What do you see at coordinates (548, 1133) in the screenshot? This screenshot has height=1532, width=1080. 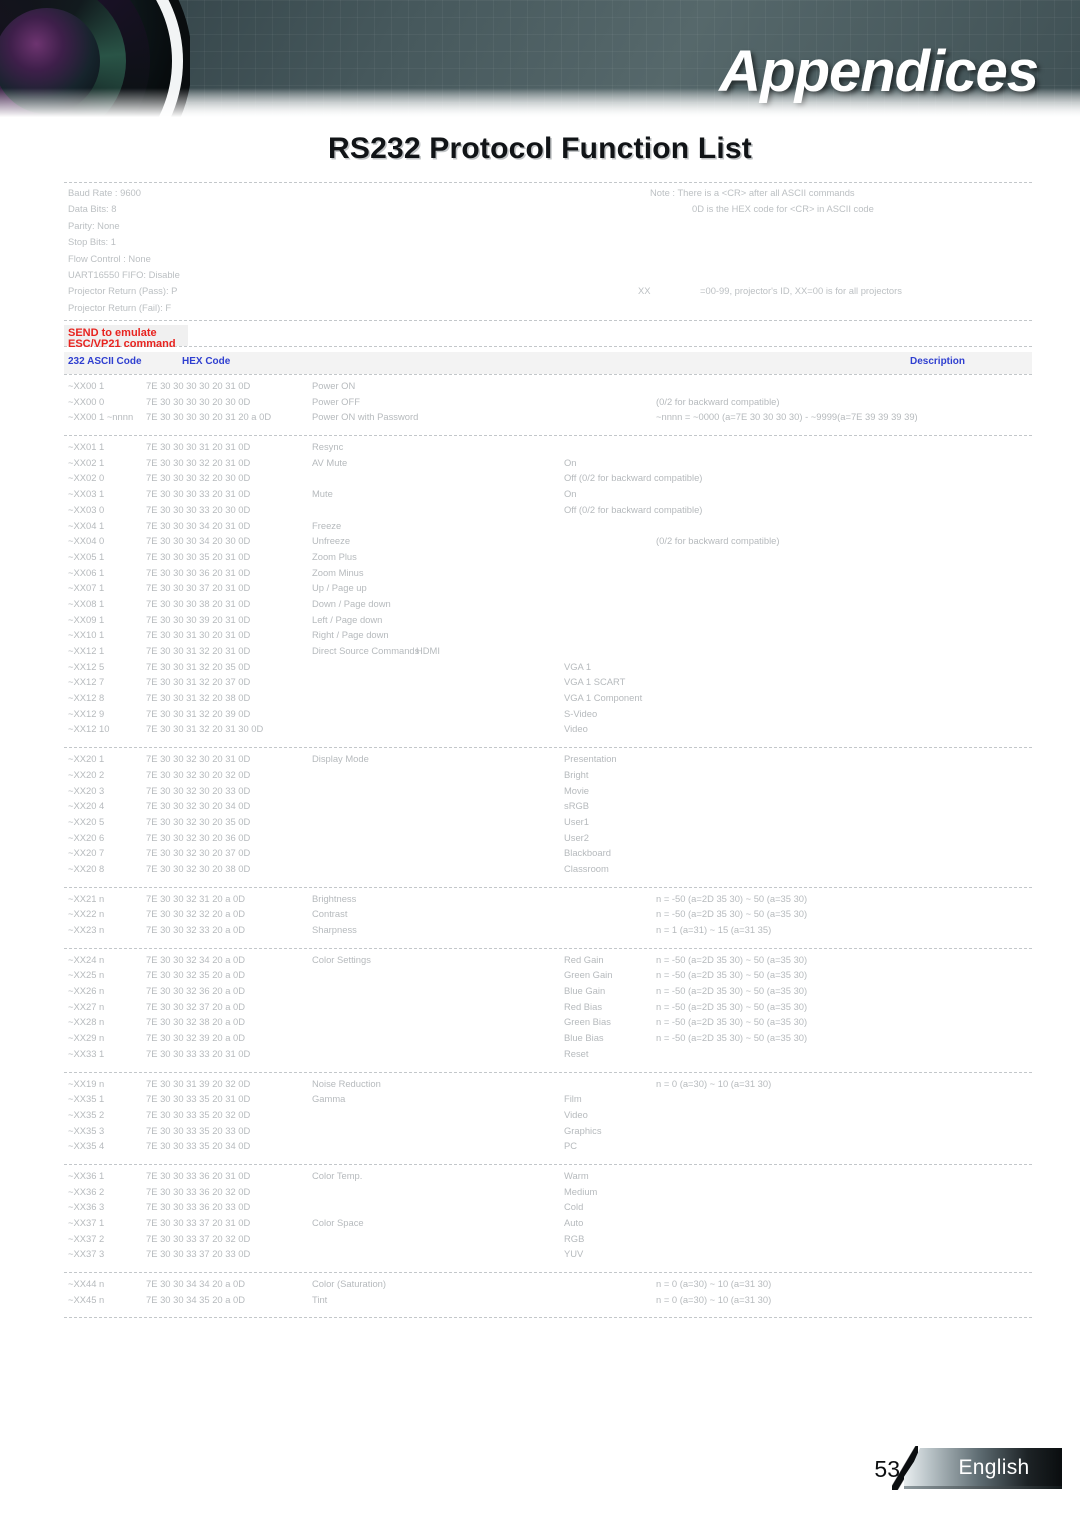 I see `table-row: ~XX35 3 7E 30 30 33 35 20 33 0D Graphics` at bounding box center [548, 1133].